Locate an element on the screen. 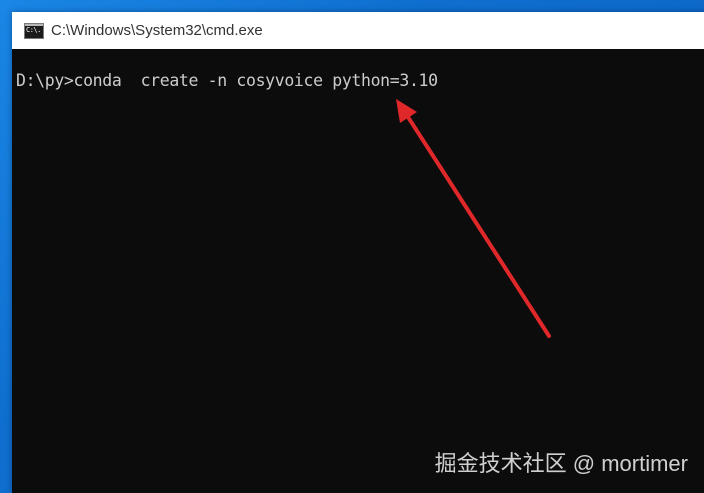 This screenshot has height=493, width=704. cmd-icon is located at coordinates (34, 30).